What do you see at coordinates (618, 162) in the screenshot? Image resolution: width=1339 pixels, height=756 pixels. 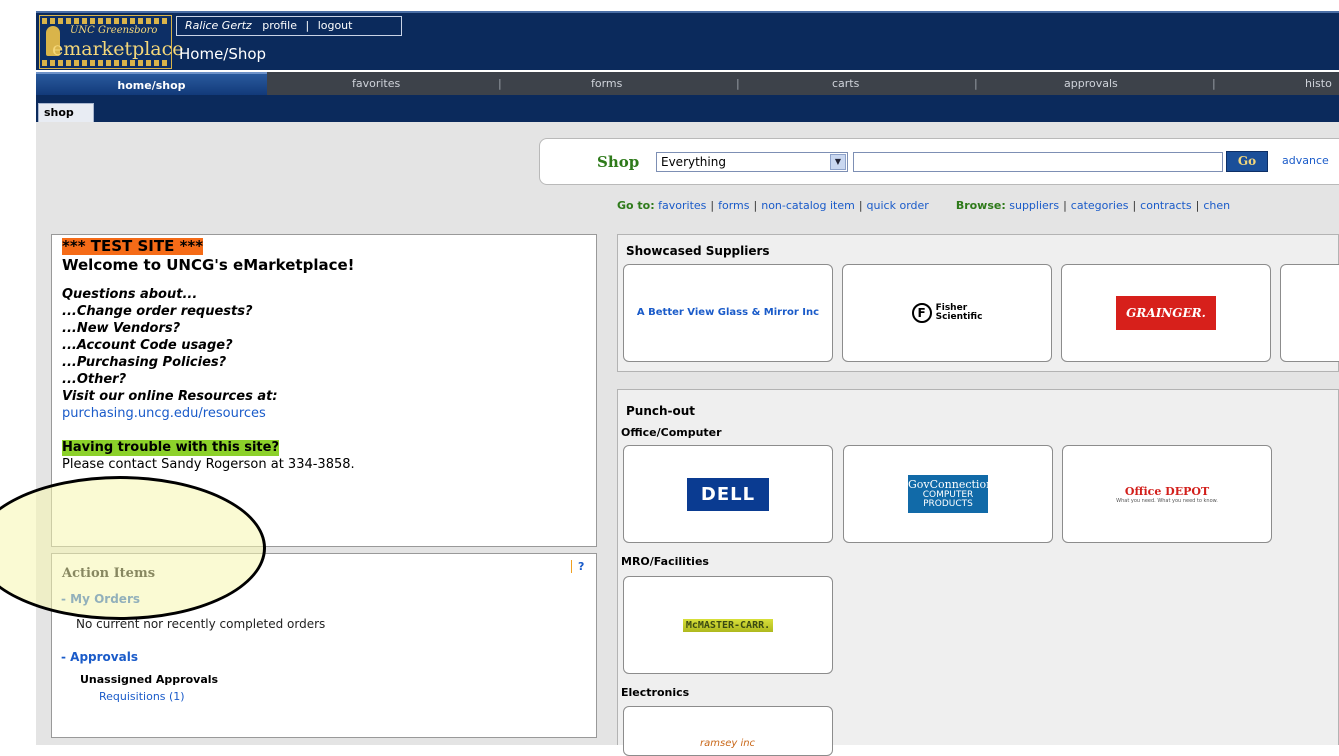 I see `shop-label: Shop` at bounding box center [618, 162].